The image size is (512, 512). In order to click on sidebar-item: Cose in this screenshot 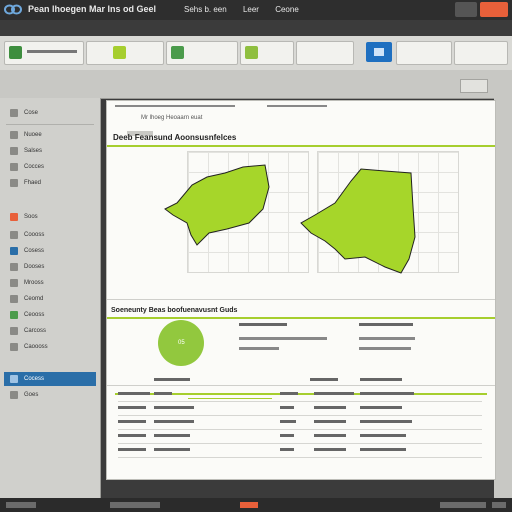, I will do `click(50, 113)`.